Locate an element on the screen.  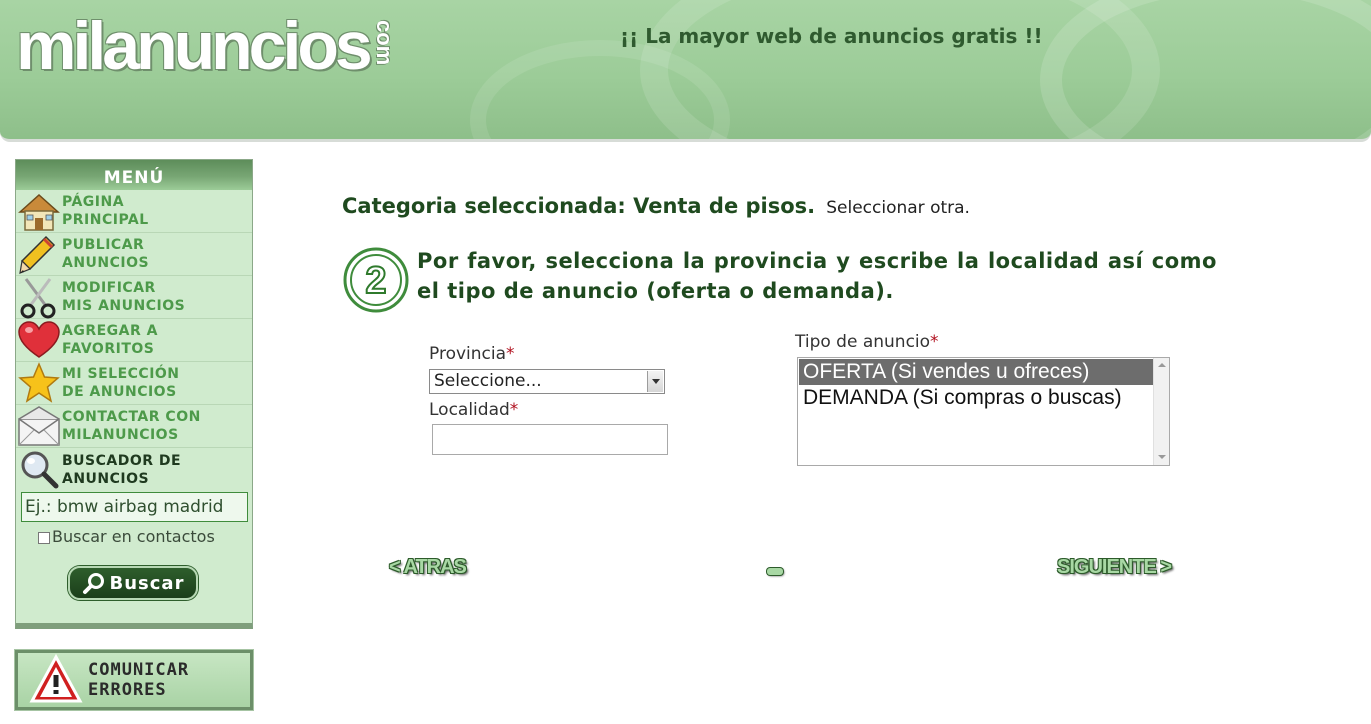
sidebar-item-favorites: AGREGAR A FAVORITOS is located at coordinates (134, 340).